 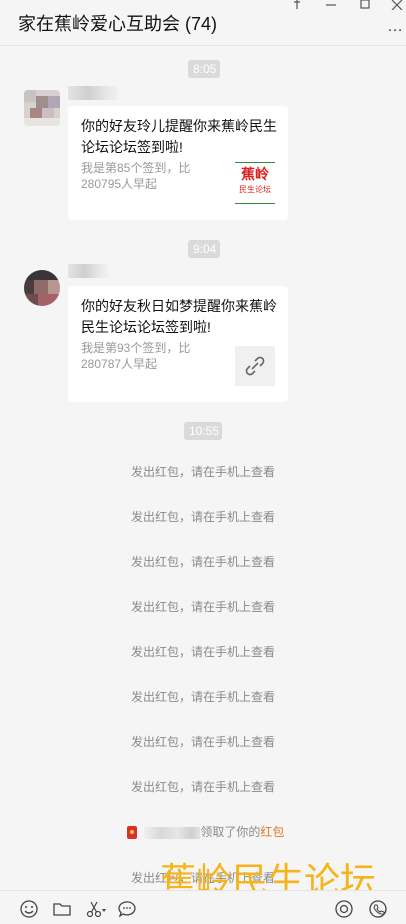 I want to click on link-icon, so click(x=255, y=366).